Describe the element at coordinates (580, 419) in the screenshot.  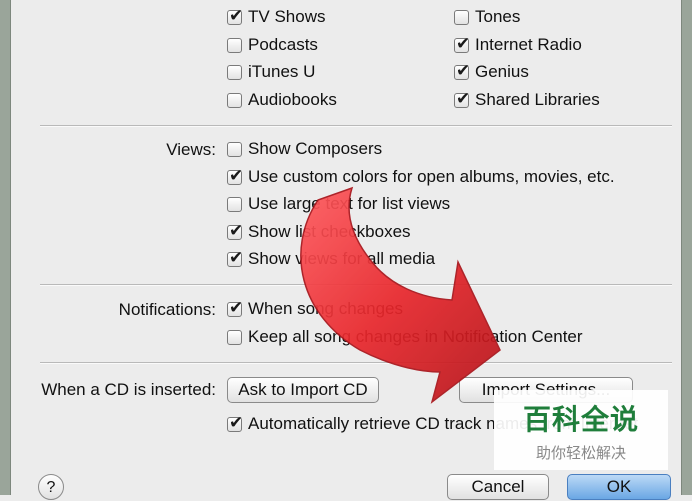
I see `watermark-title: 百科全说` at that location.